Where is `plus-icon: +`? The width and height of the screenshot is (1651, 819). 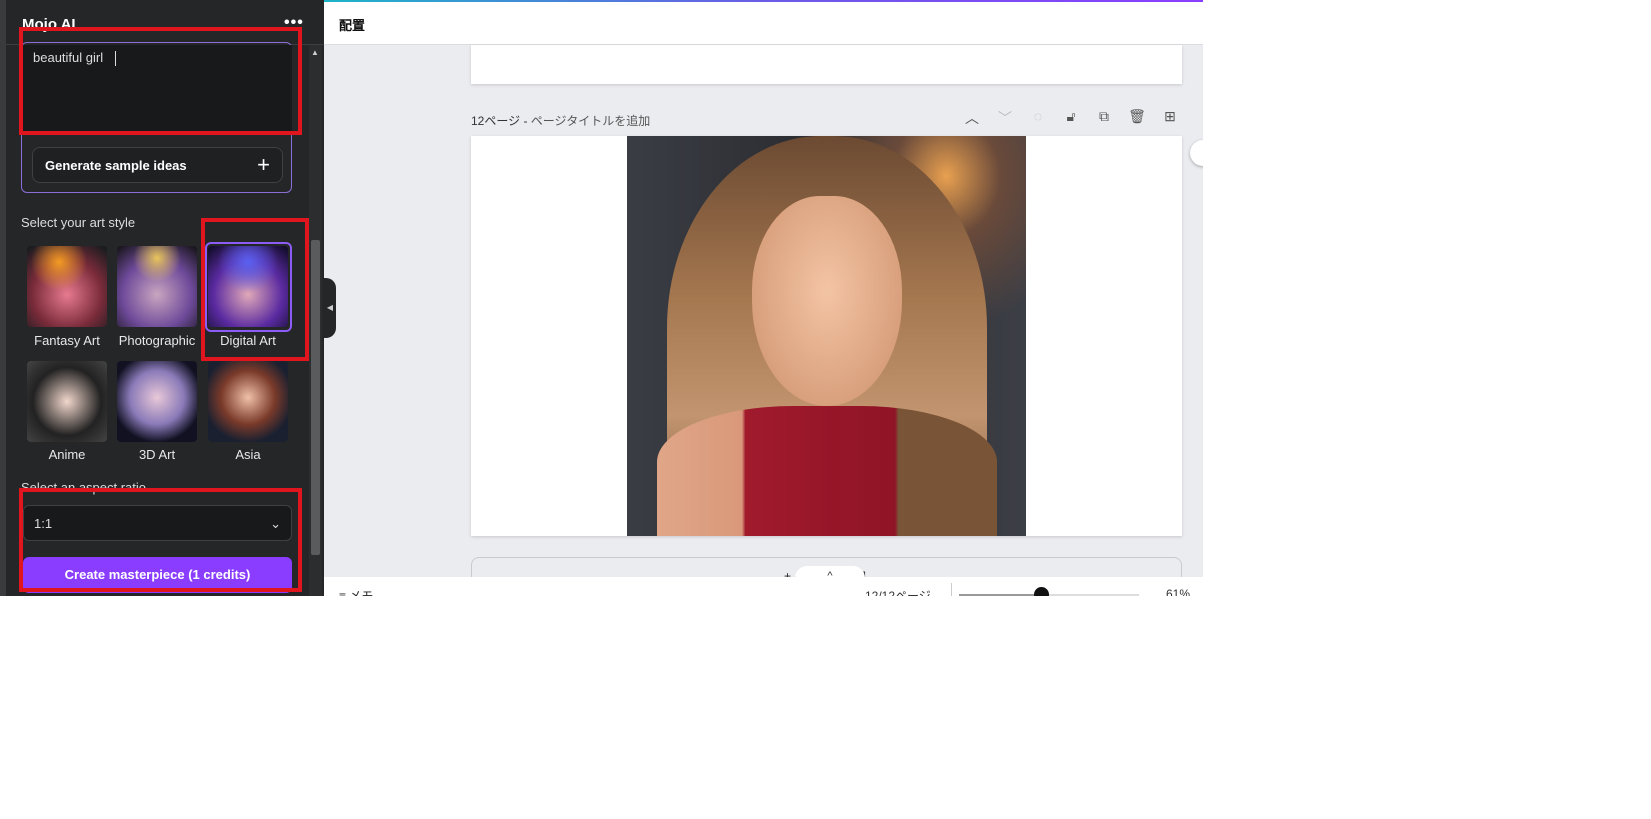 plus-icon: + is located at coordinates (263, 164).